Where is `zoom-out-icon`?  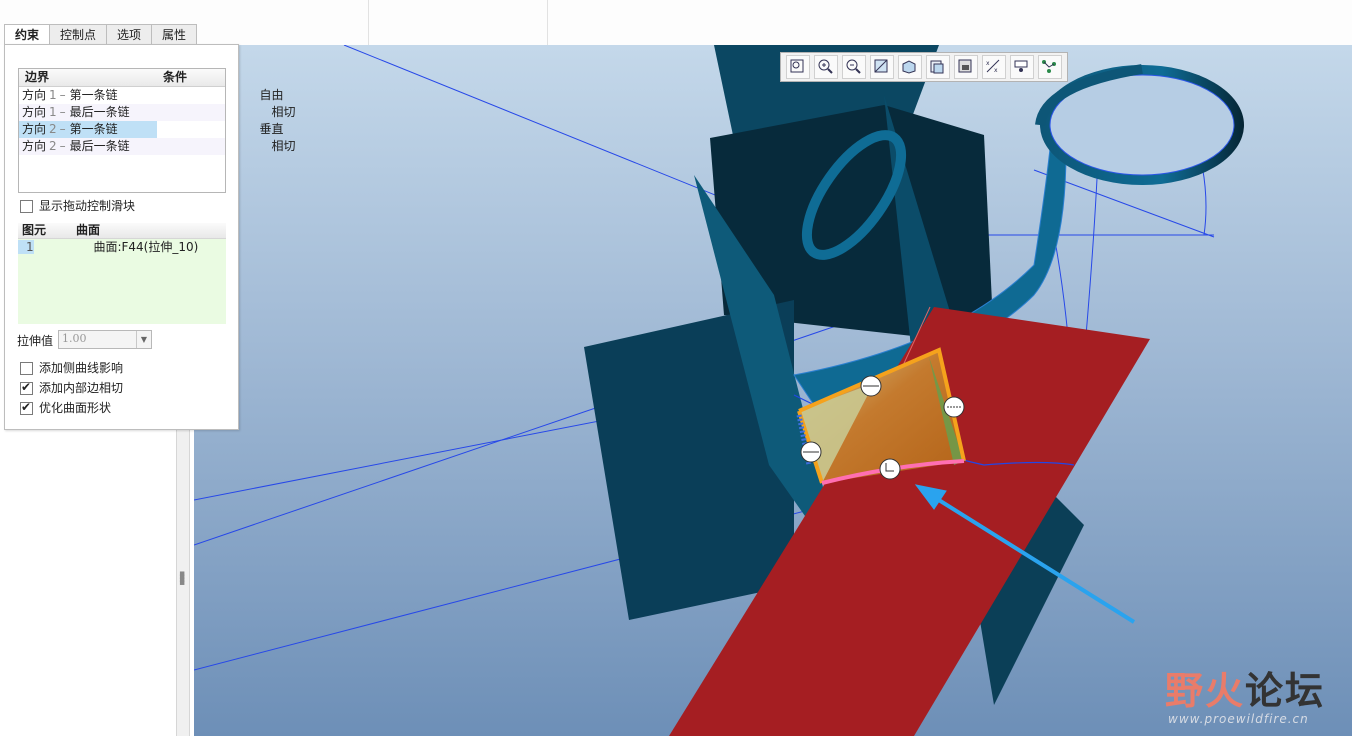
zoom-out-icon is located at coordinates (854, 67).